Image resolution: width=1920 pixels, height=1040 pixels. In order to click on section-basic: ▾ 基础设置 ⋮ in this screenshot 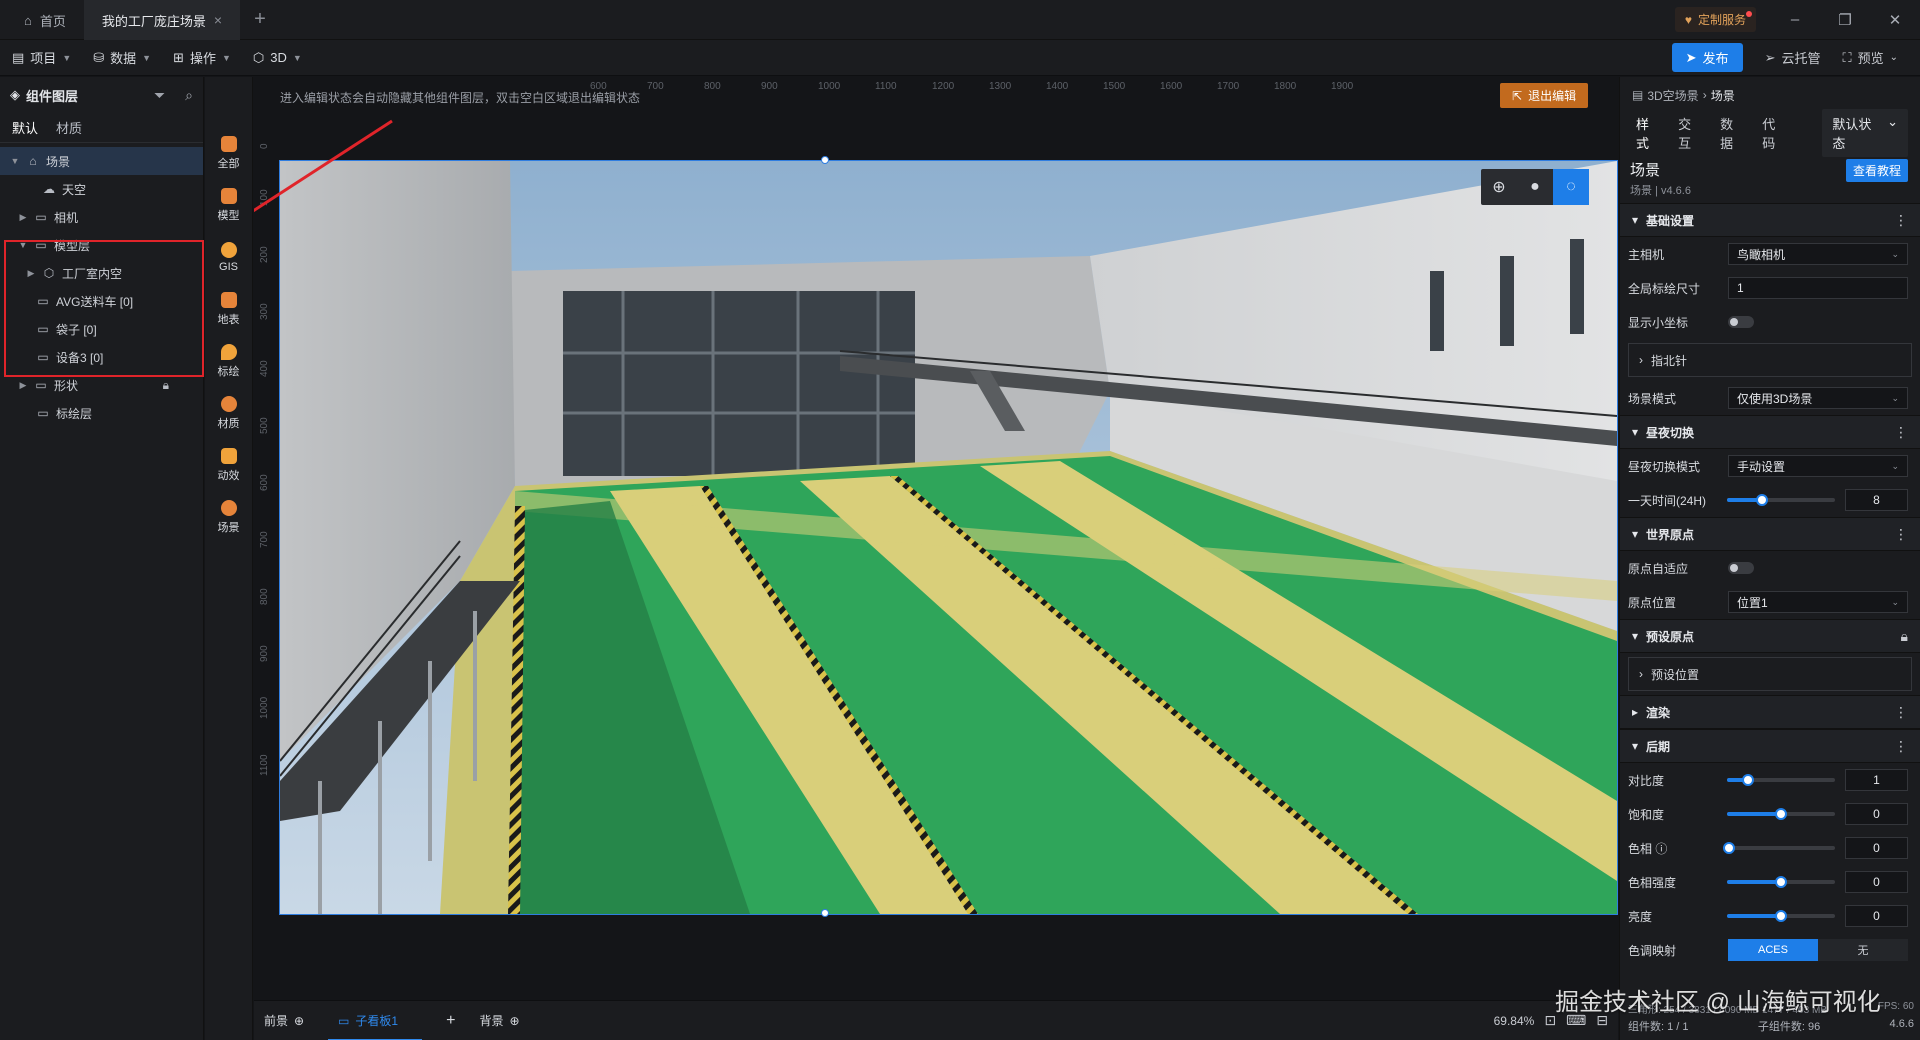, I will do `click(1770, 220)`.